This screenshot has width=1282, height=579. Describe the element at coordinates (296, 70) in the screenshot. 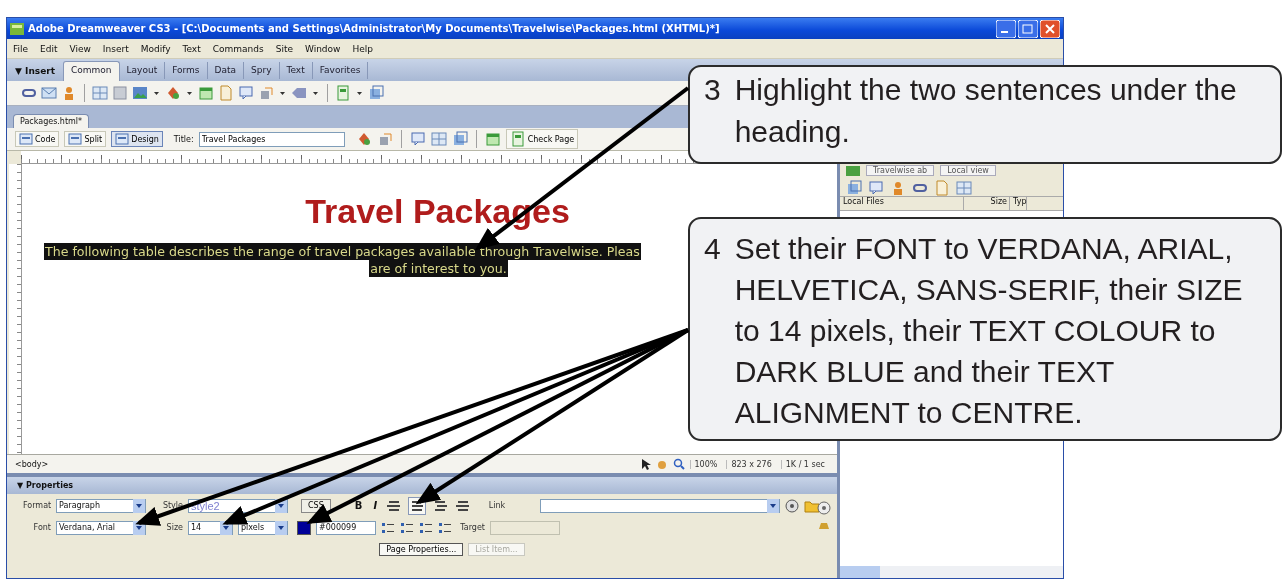

I see `insert-tab: Text` at that location.